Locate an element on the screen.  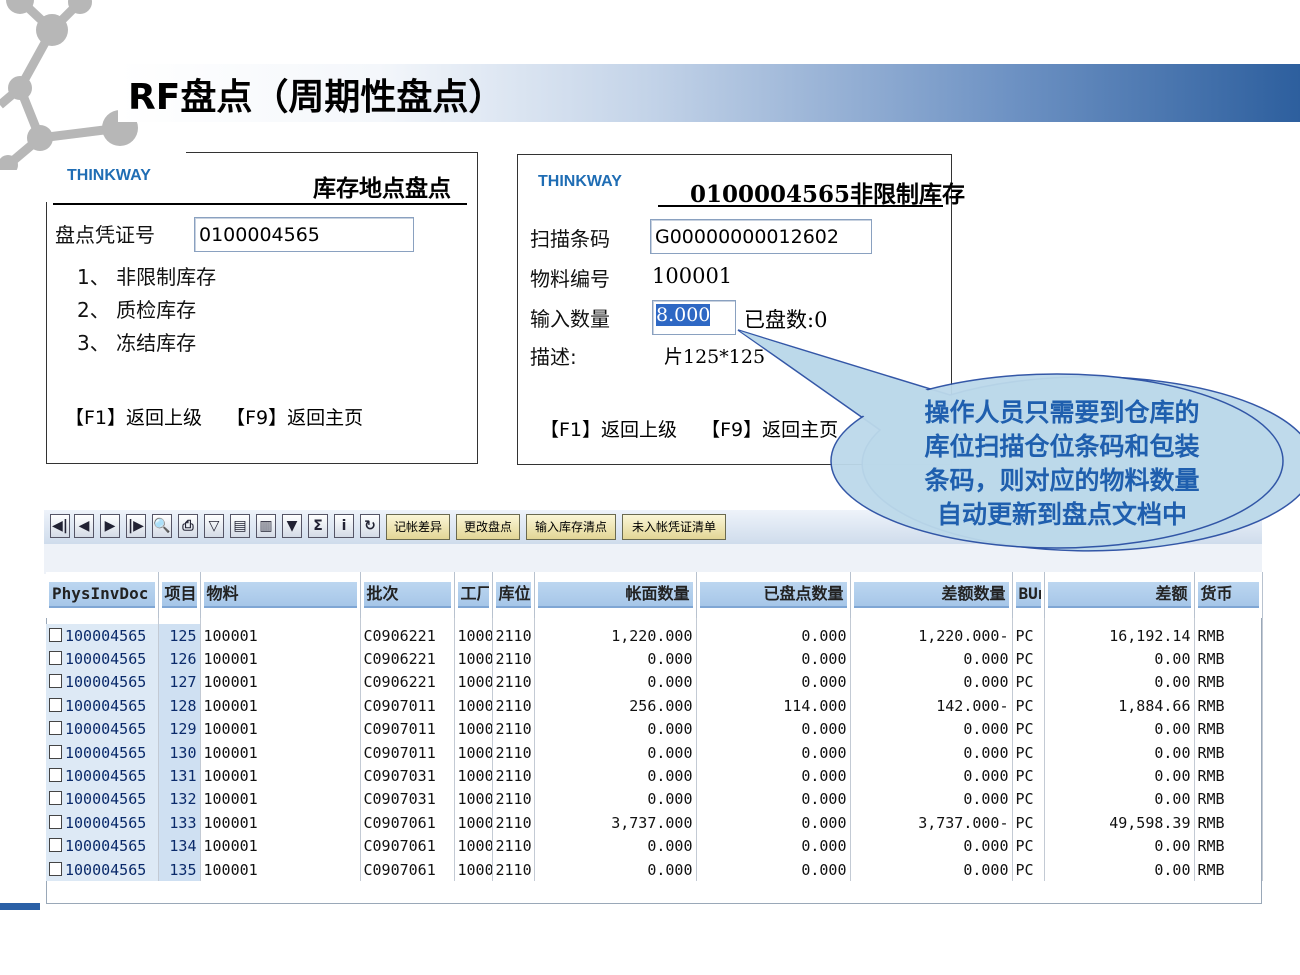
table-cell: C0907031 is located at coordinates (407, 776).